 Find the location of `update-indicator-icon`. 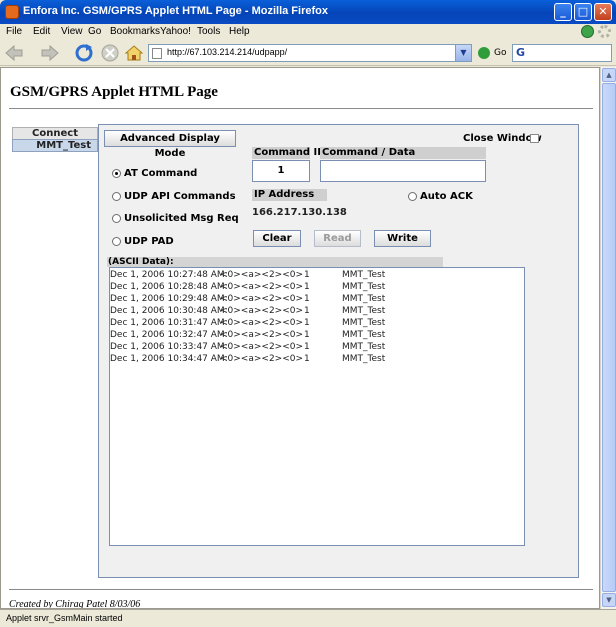

update-indicator-icon is located at coordinates (587, 31).